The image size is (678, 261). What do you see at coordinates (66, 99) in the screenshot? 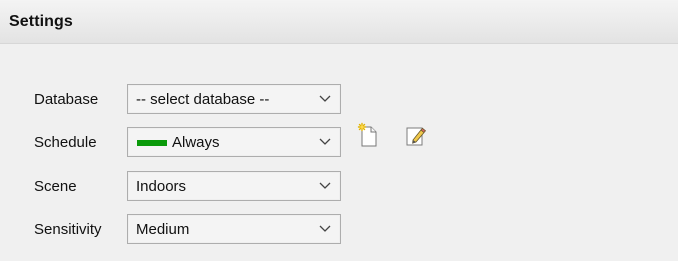
I see `database-label: Database` at bounding box center [66, 99].